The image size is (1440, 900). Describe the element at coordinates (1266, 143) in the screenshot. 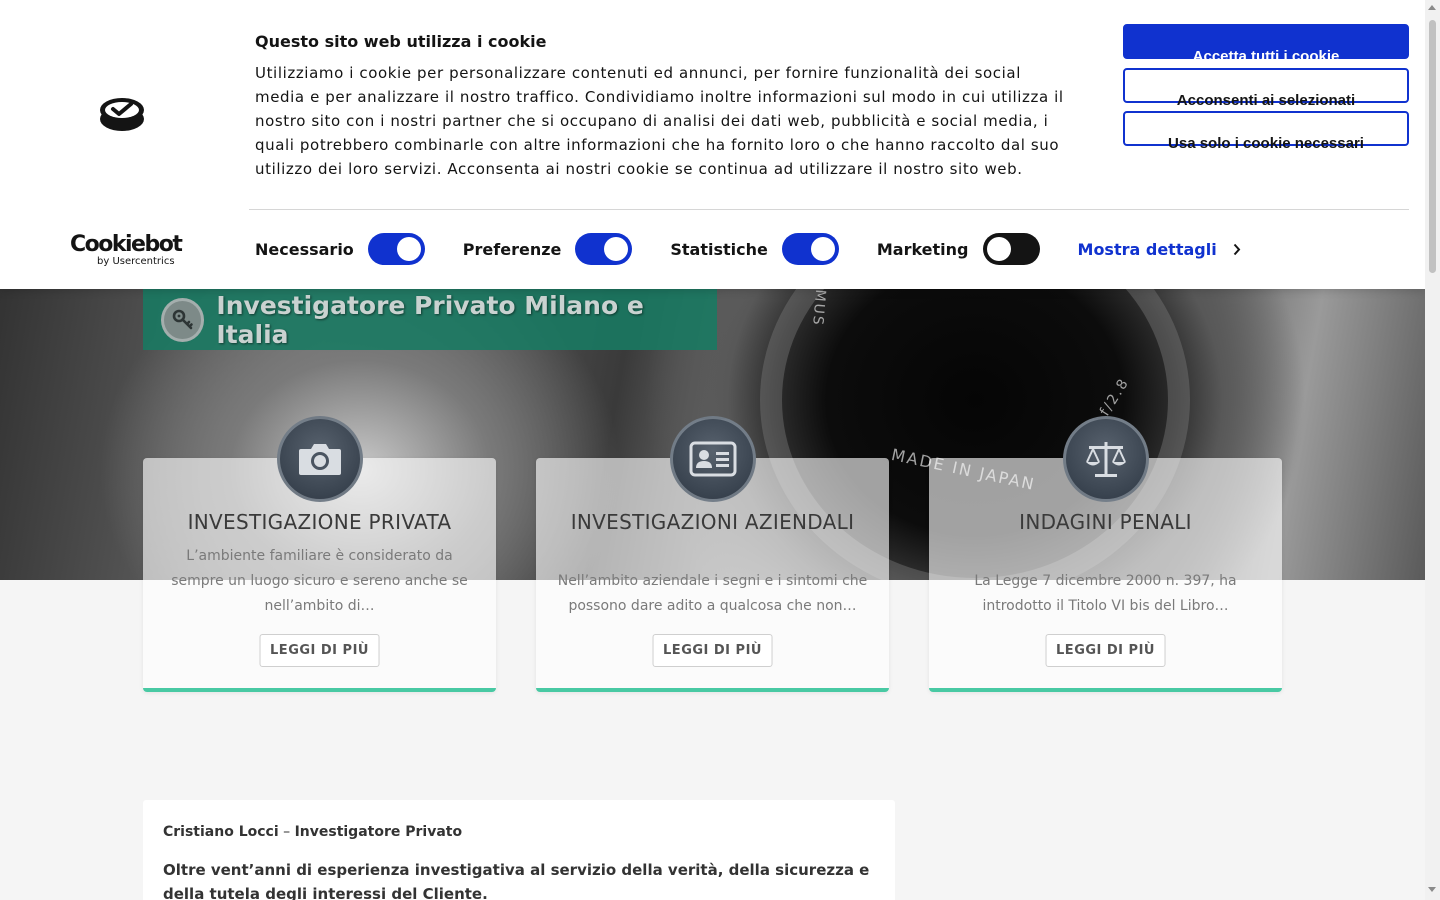

I see `button-label: Usa solo i cookie necessari` at that location.